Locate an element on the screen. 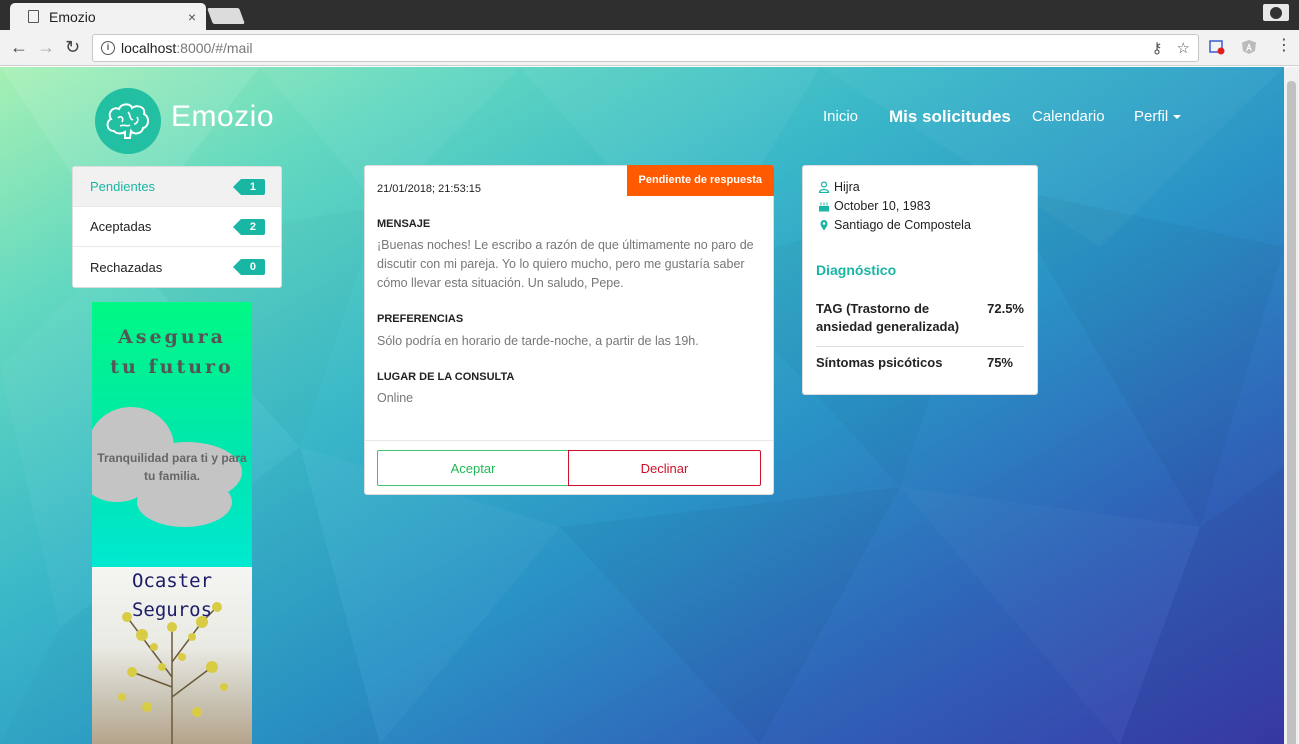 The width and height of the screenshot is (1299, 744). diagnosis-row: Síntomas psicóticos 75% is located at coordinates (920, 363).